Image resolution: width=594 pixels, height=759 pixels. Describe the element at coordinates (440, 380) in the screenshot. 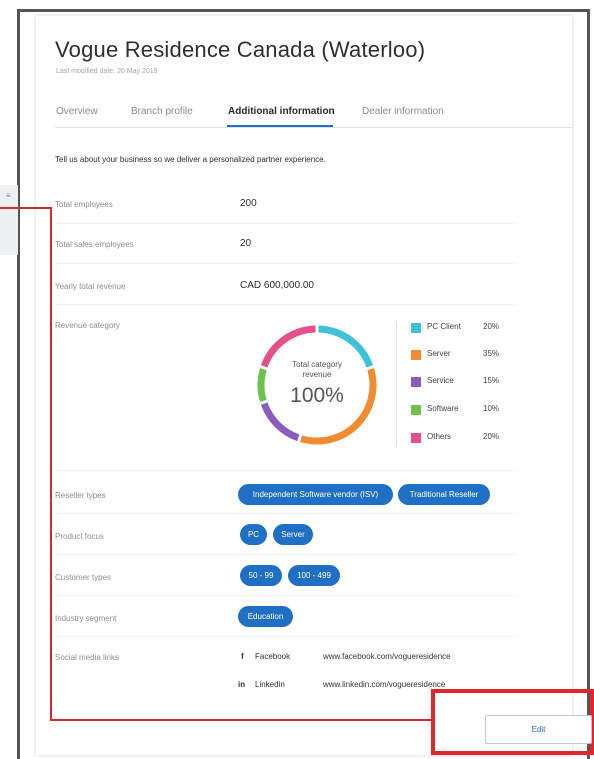

I see `legend-label: Service` at that location.